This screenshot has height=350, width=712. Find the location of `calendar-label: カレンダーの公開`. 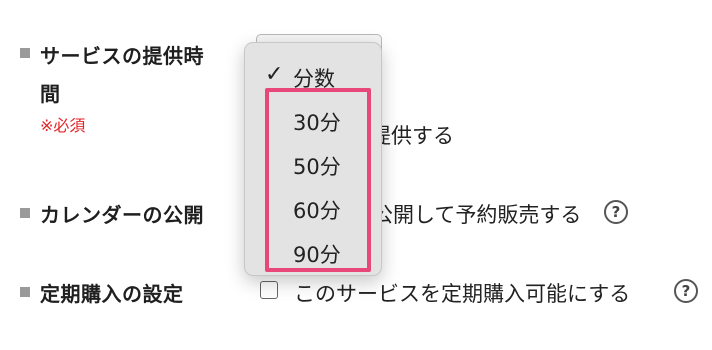

calendar-label: カレンダーの公開 is located at coordinates (122, 215).